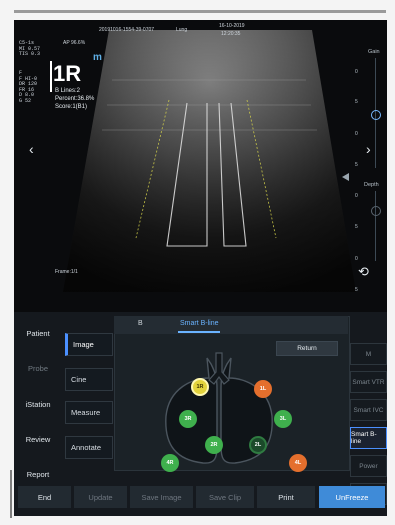 Image resolution: width=395 pixels, height=525 pixels. I want to click on zone-4r: 4R, so click(170, 463).